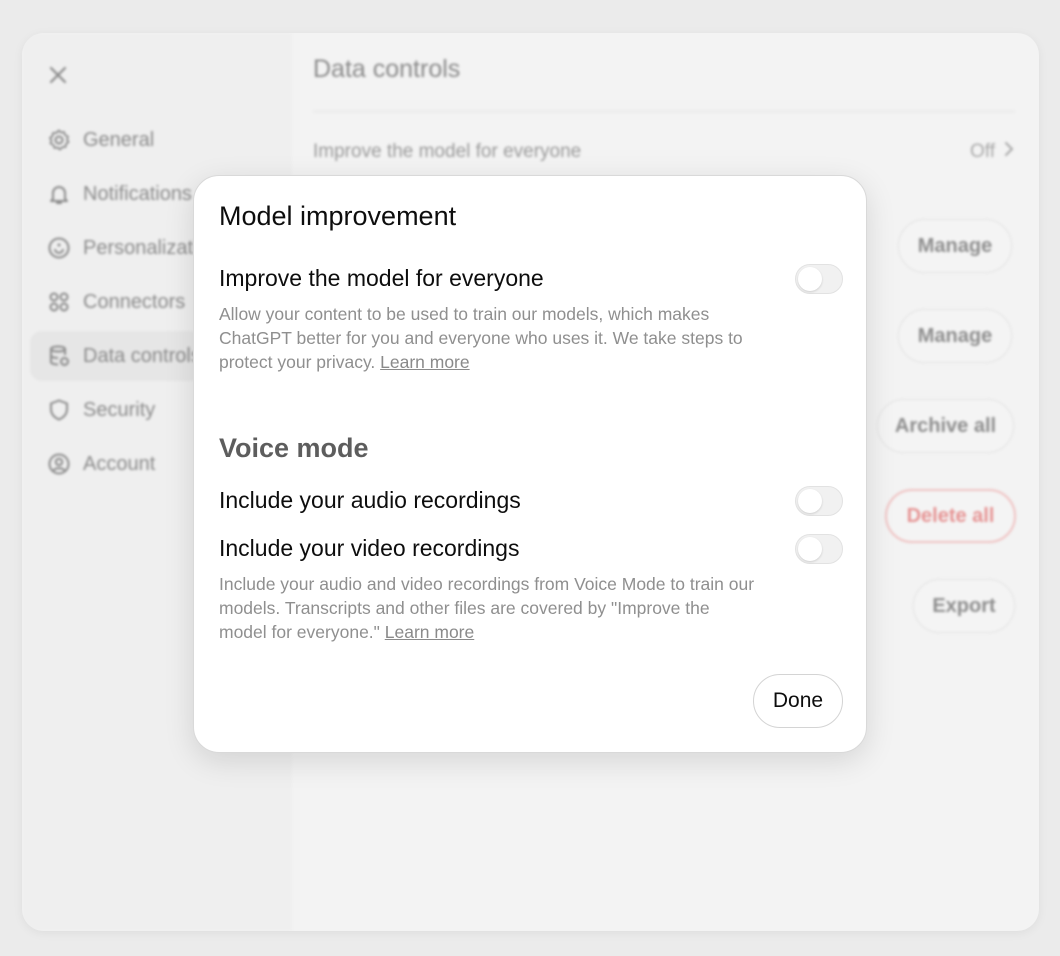  Describe the element at coordinates (119, 463) in the screenshot. I see `sidebar-item-label: Account` at that location.